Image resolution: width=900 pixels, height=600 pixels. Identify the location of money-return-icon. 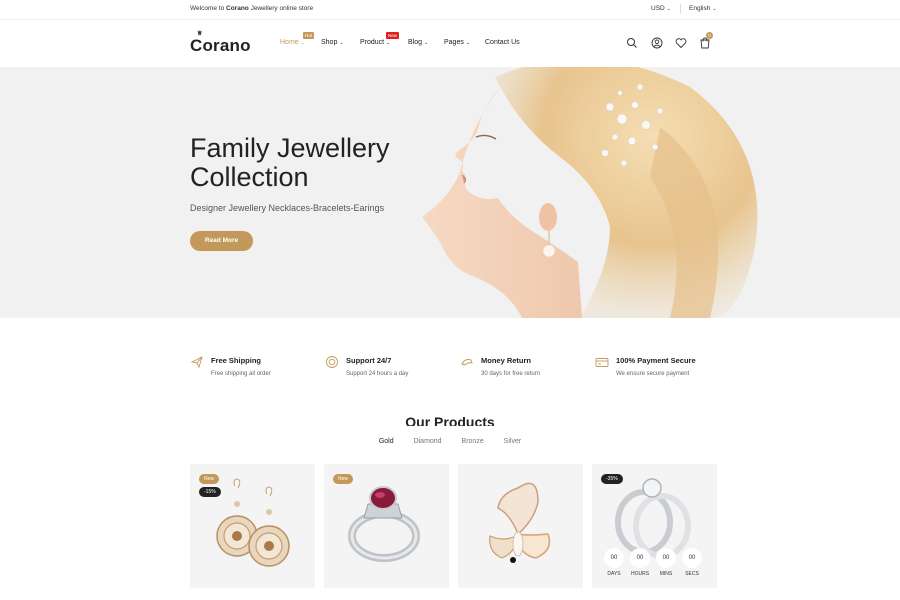
(467, 362).